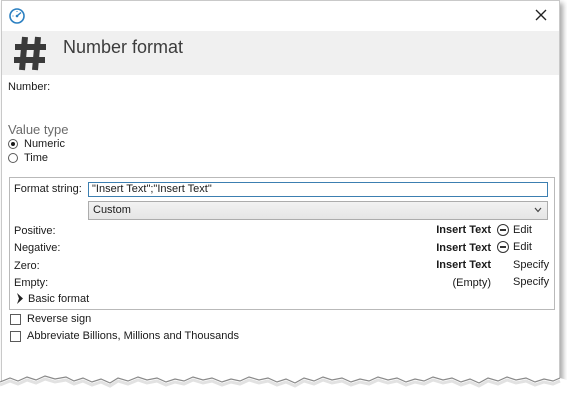  What do you see at coordinates (280, 16) in the screenshot?
I see `title-bar` at bounding box center [280, 16].